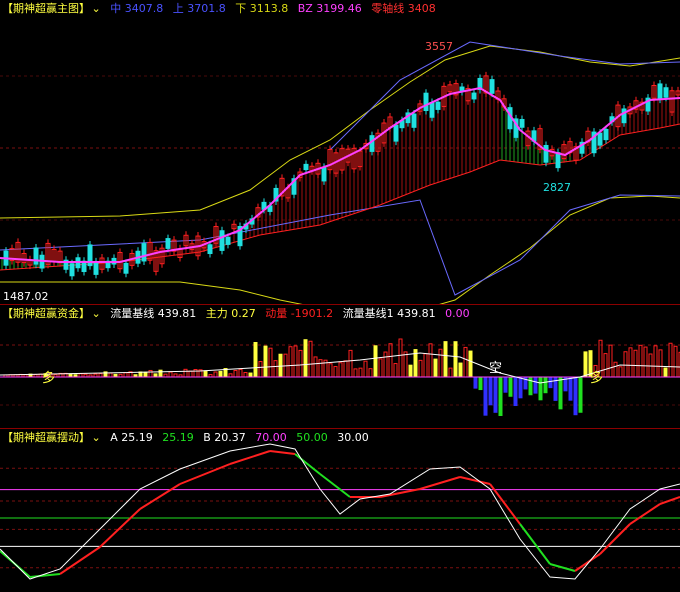 The width and height of the screenshot is (680, 592). What do you see at coordinates (46, 8) in the screenshot?
I see `main-chart-title: 【期神超赢主图】` at bounding box center [46, 8].